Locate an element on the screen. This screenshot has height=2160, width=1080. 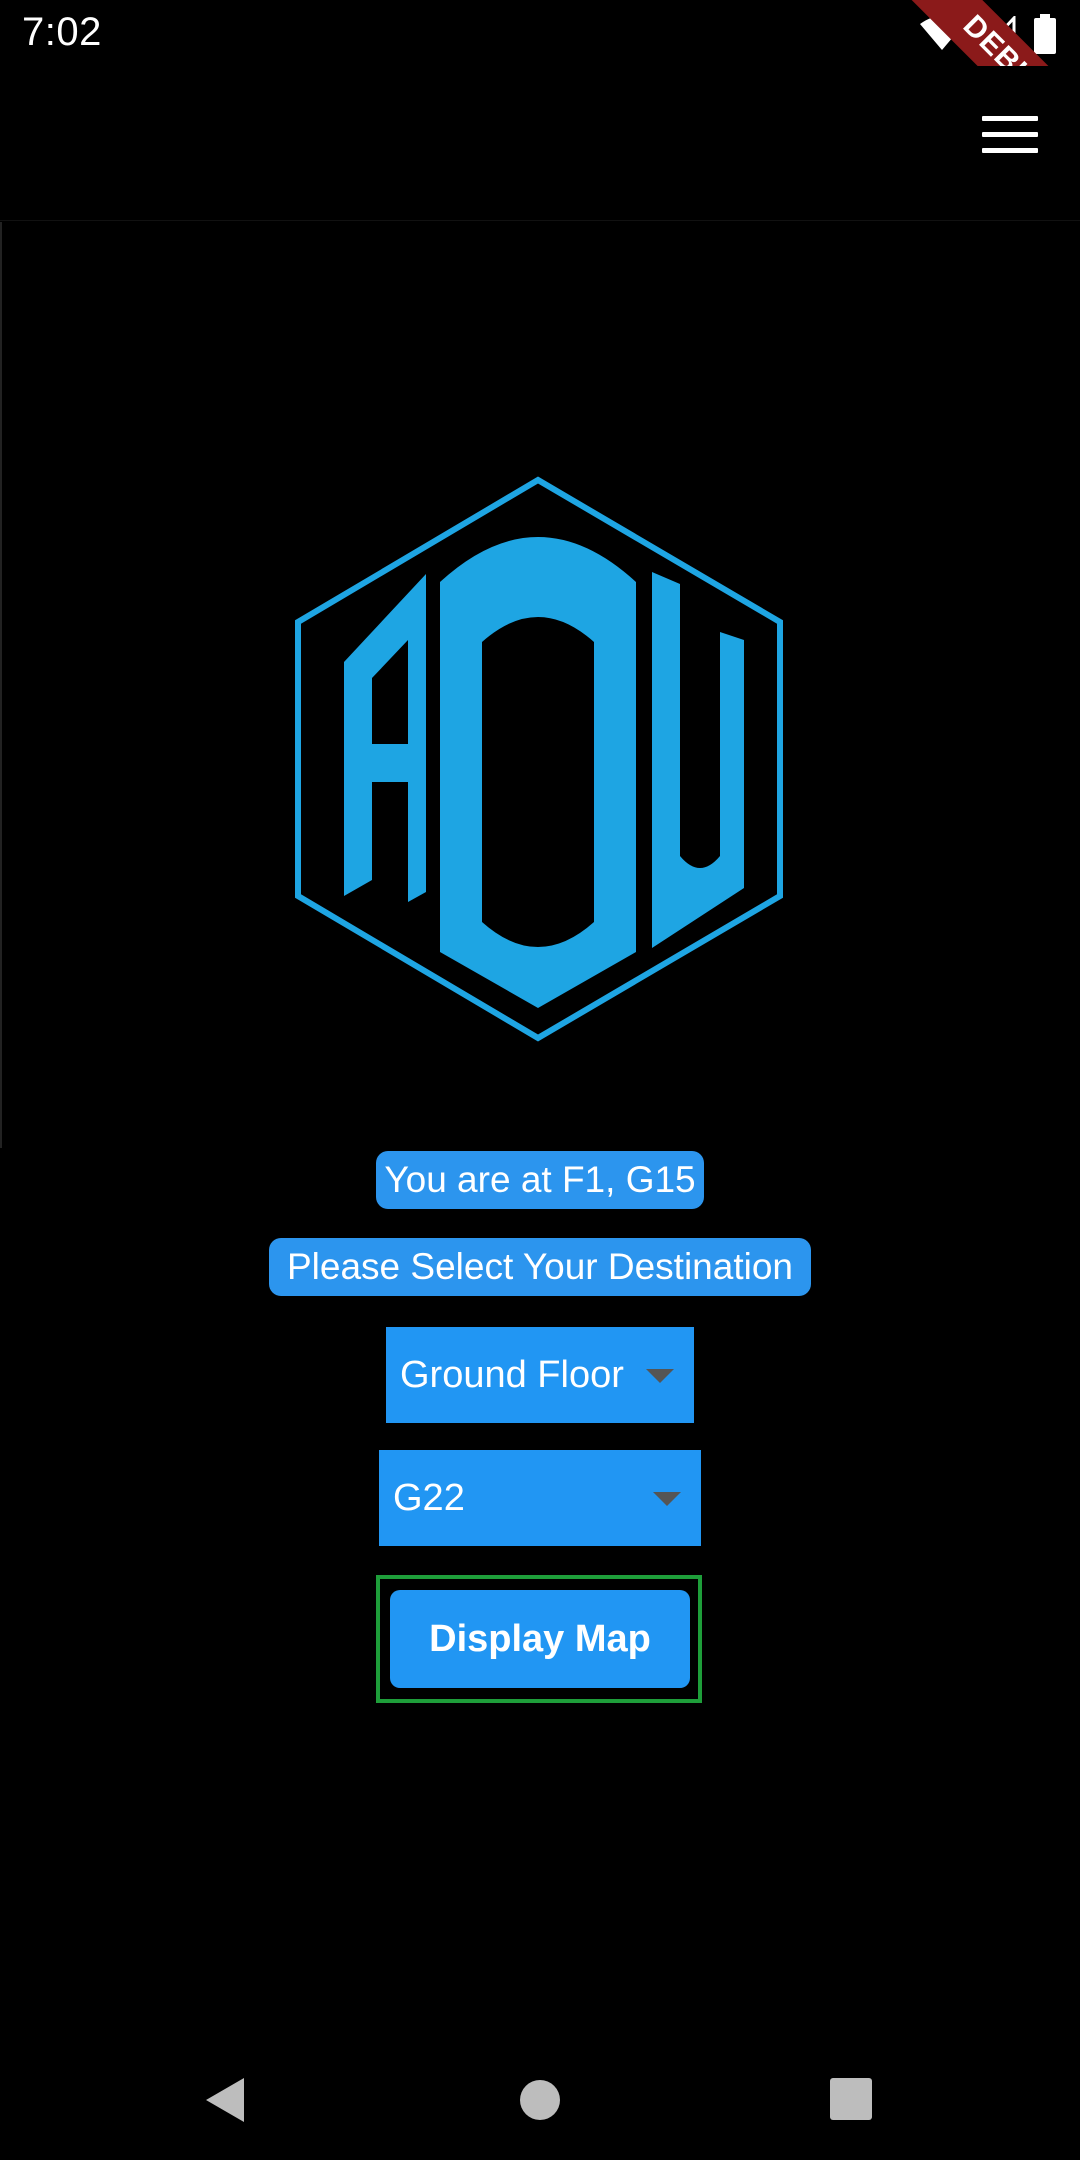
home-icon is located at coordinates (540, 2100).